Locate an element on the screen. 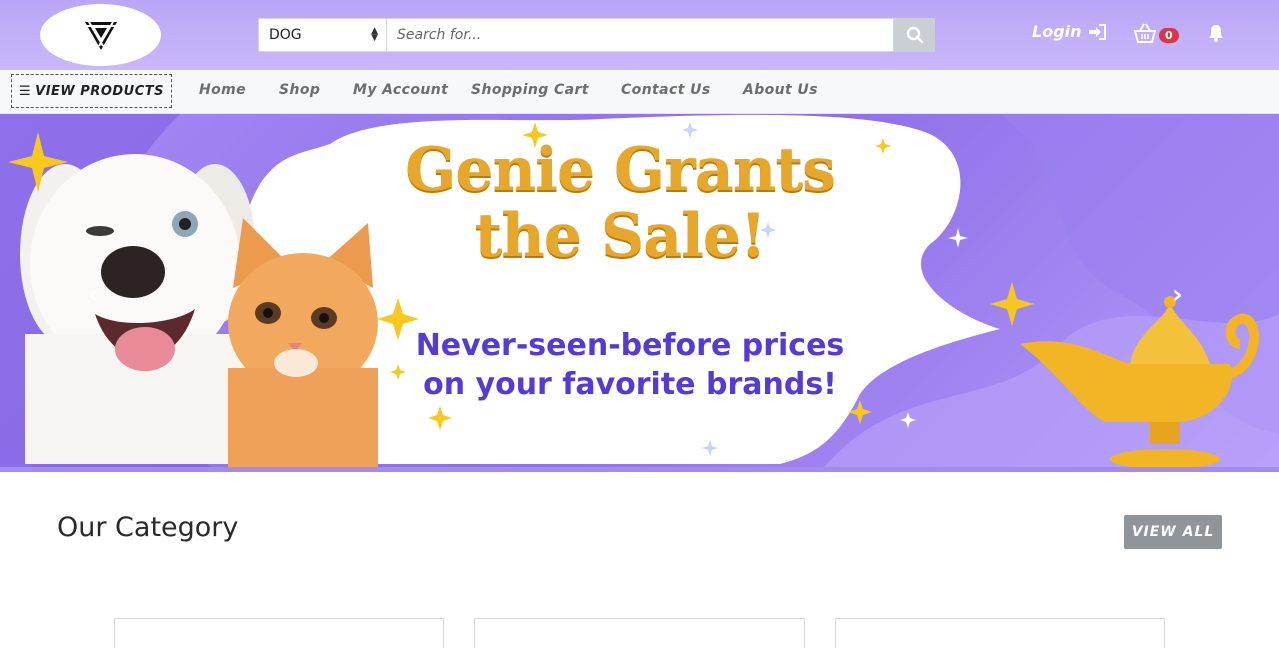 This screenshot has height=648, width=1279. nav-my-account: My Account is located at coordinates (400, 90).